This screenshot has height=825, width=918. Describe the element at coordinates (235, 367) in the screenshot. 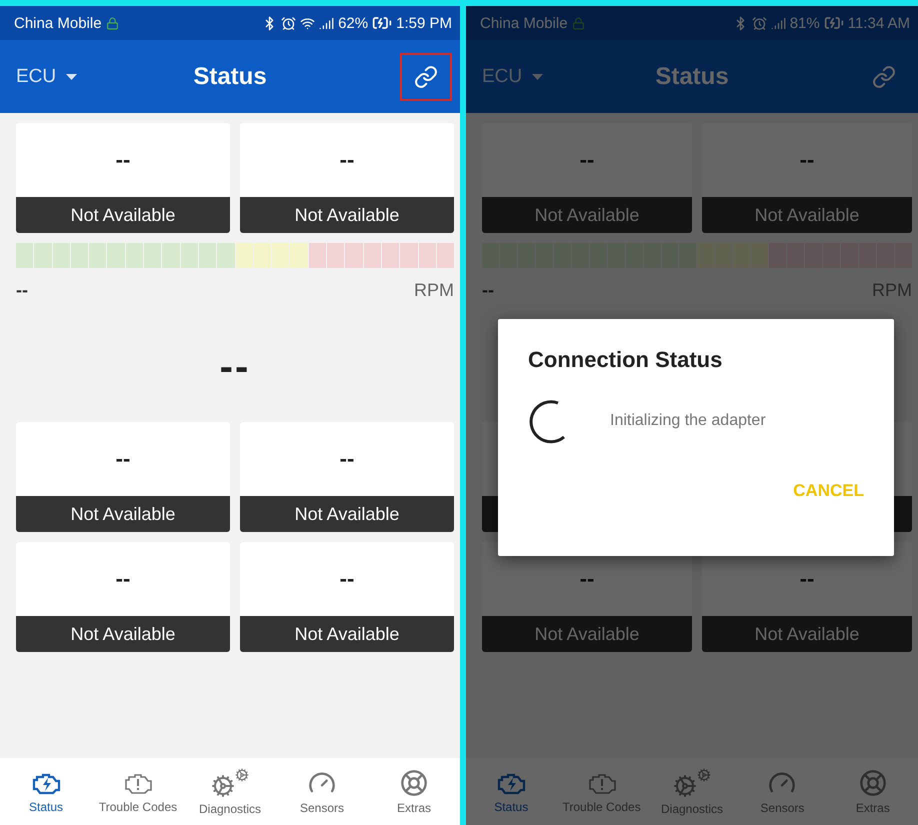

I see `speed-reading: --` at that location.